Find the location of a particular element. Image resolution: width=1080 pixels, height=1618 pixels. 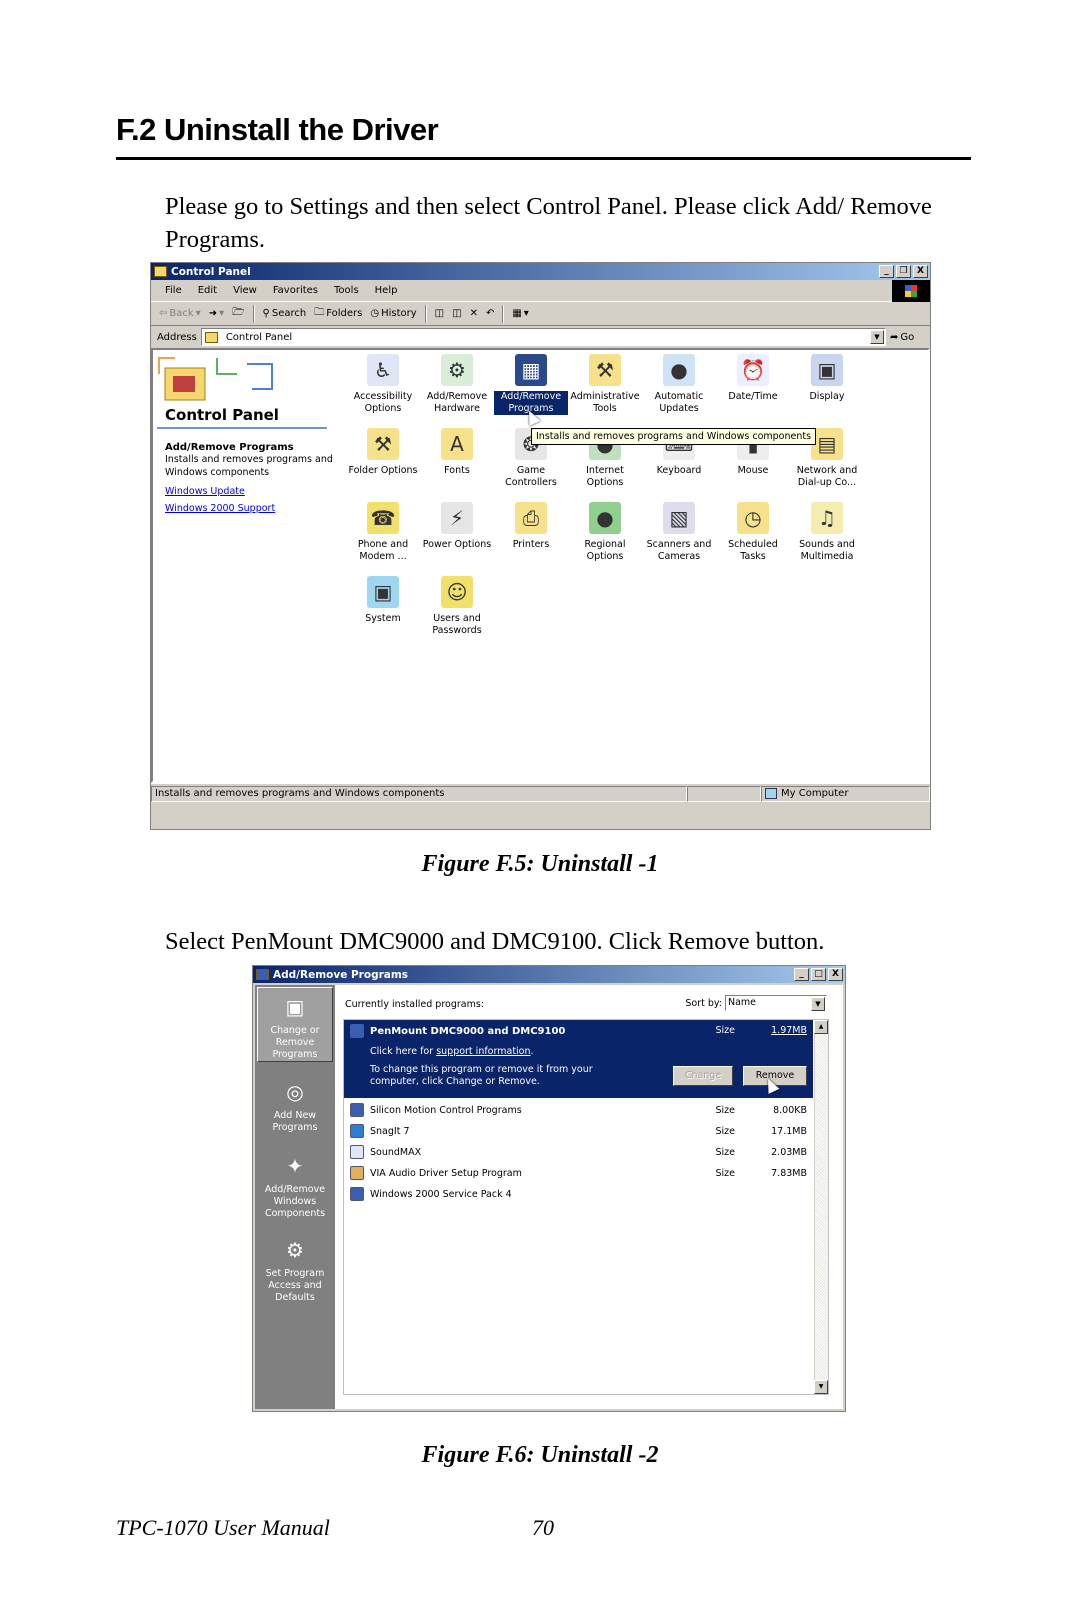

delete-button: ✕ is located at coordinates (474, 313).